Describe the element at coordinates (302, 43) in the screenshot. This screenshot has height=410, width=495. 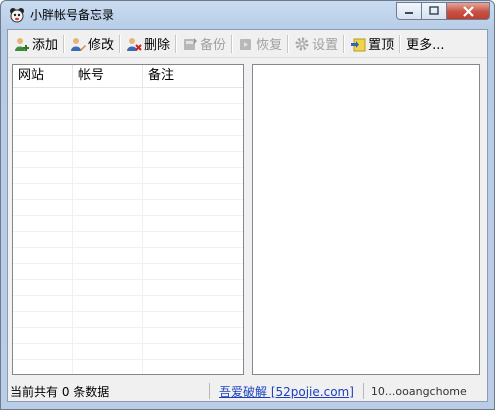
I see `settings-gear-icon` at that location.